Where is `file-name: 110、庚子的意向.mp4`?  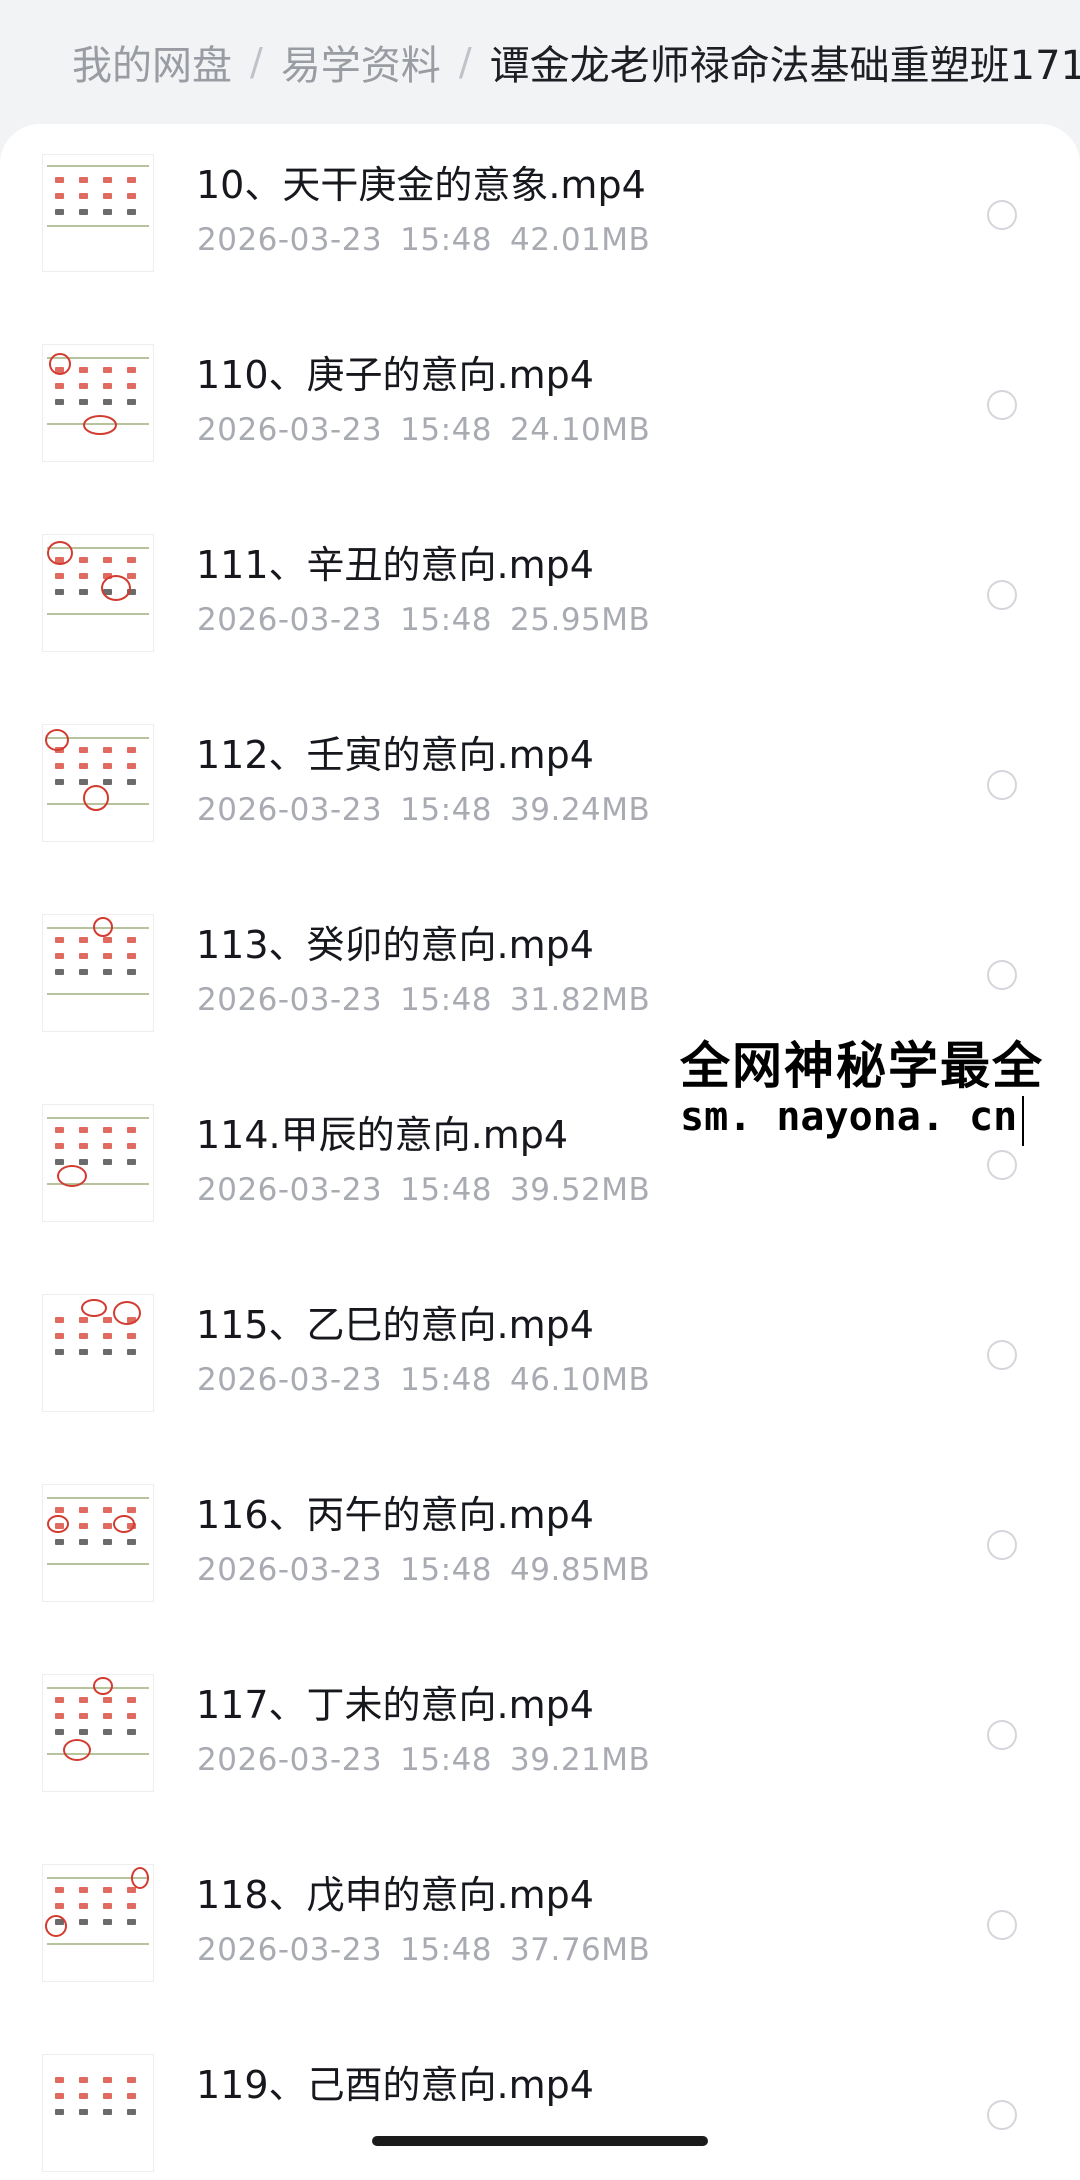
file-name: 110、庚子的意向.mp4 is located at coordinates (395, 375).